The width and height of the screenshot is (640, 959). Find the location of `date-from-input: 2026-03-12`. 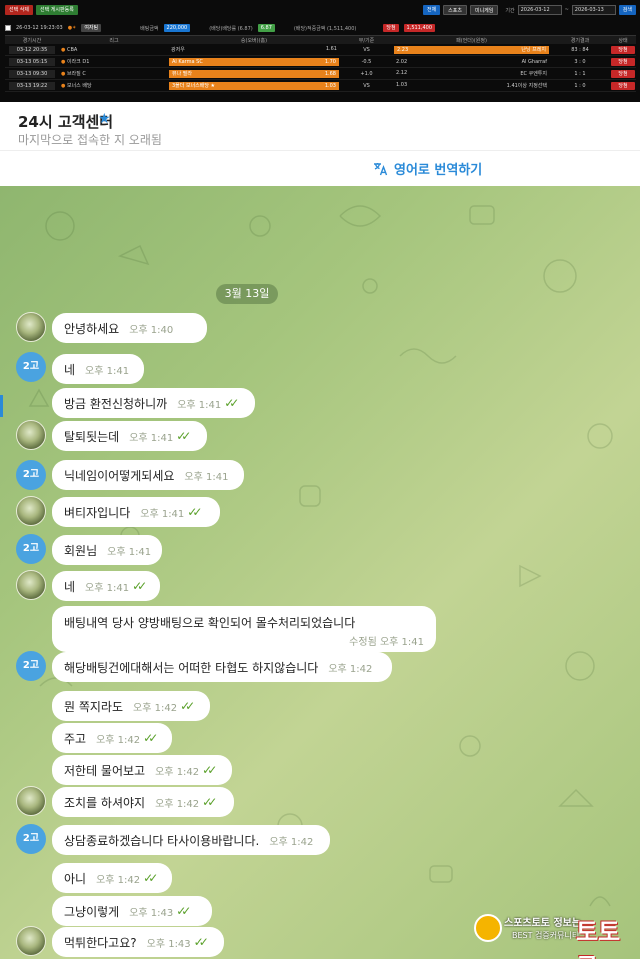

date-from-input: 2026-03-12 is located at coordinates (539, 10).